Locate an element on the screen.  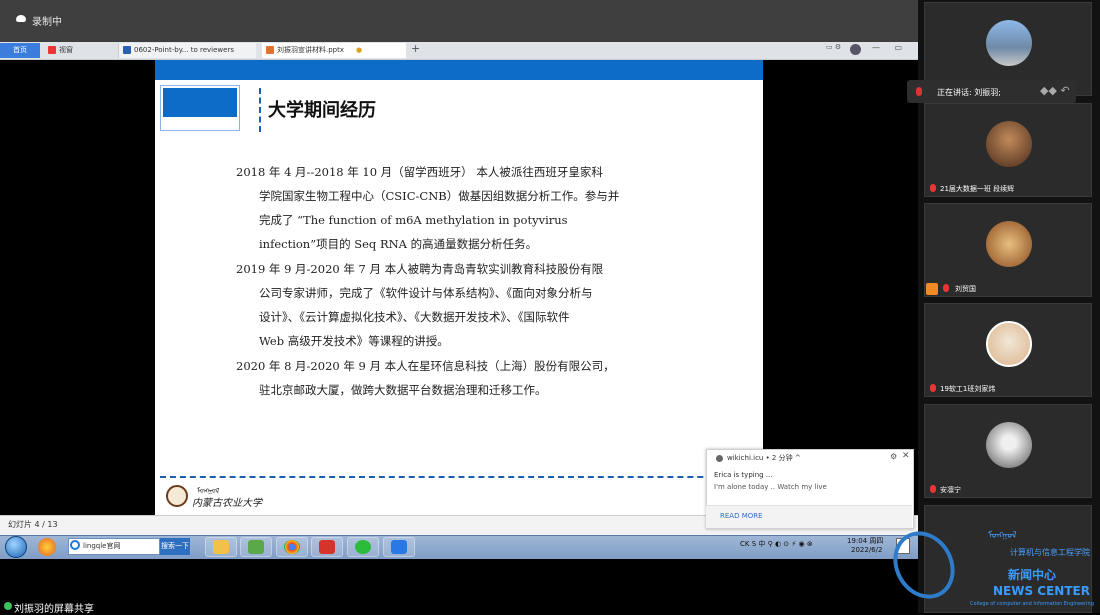
taskbar-app-explorer is located at coordinates (221, 547).